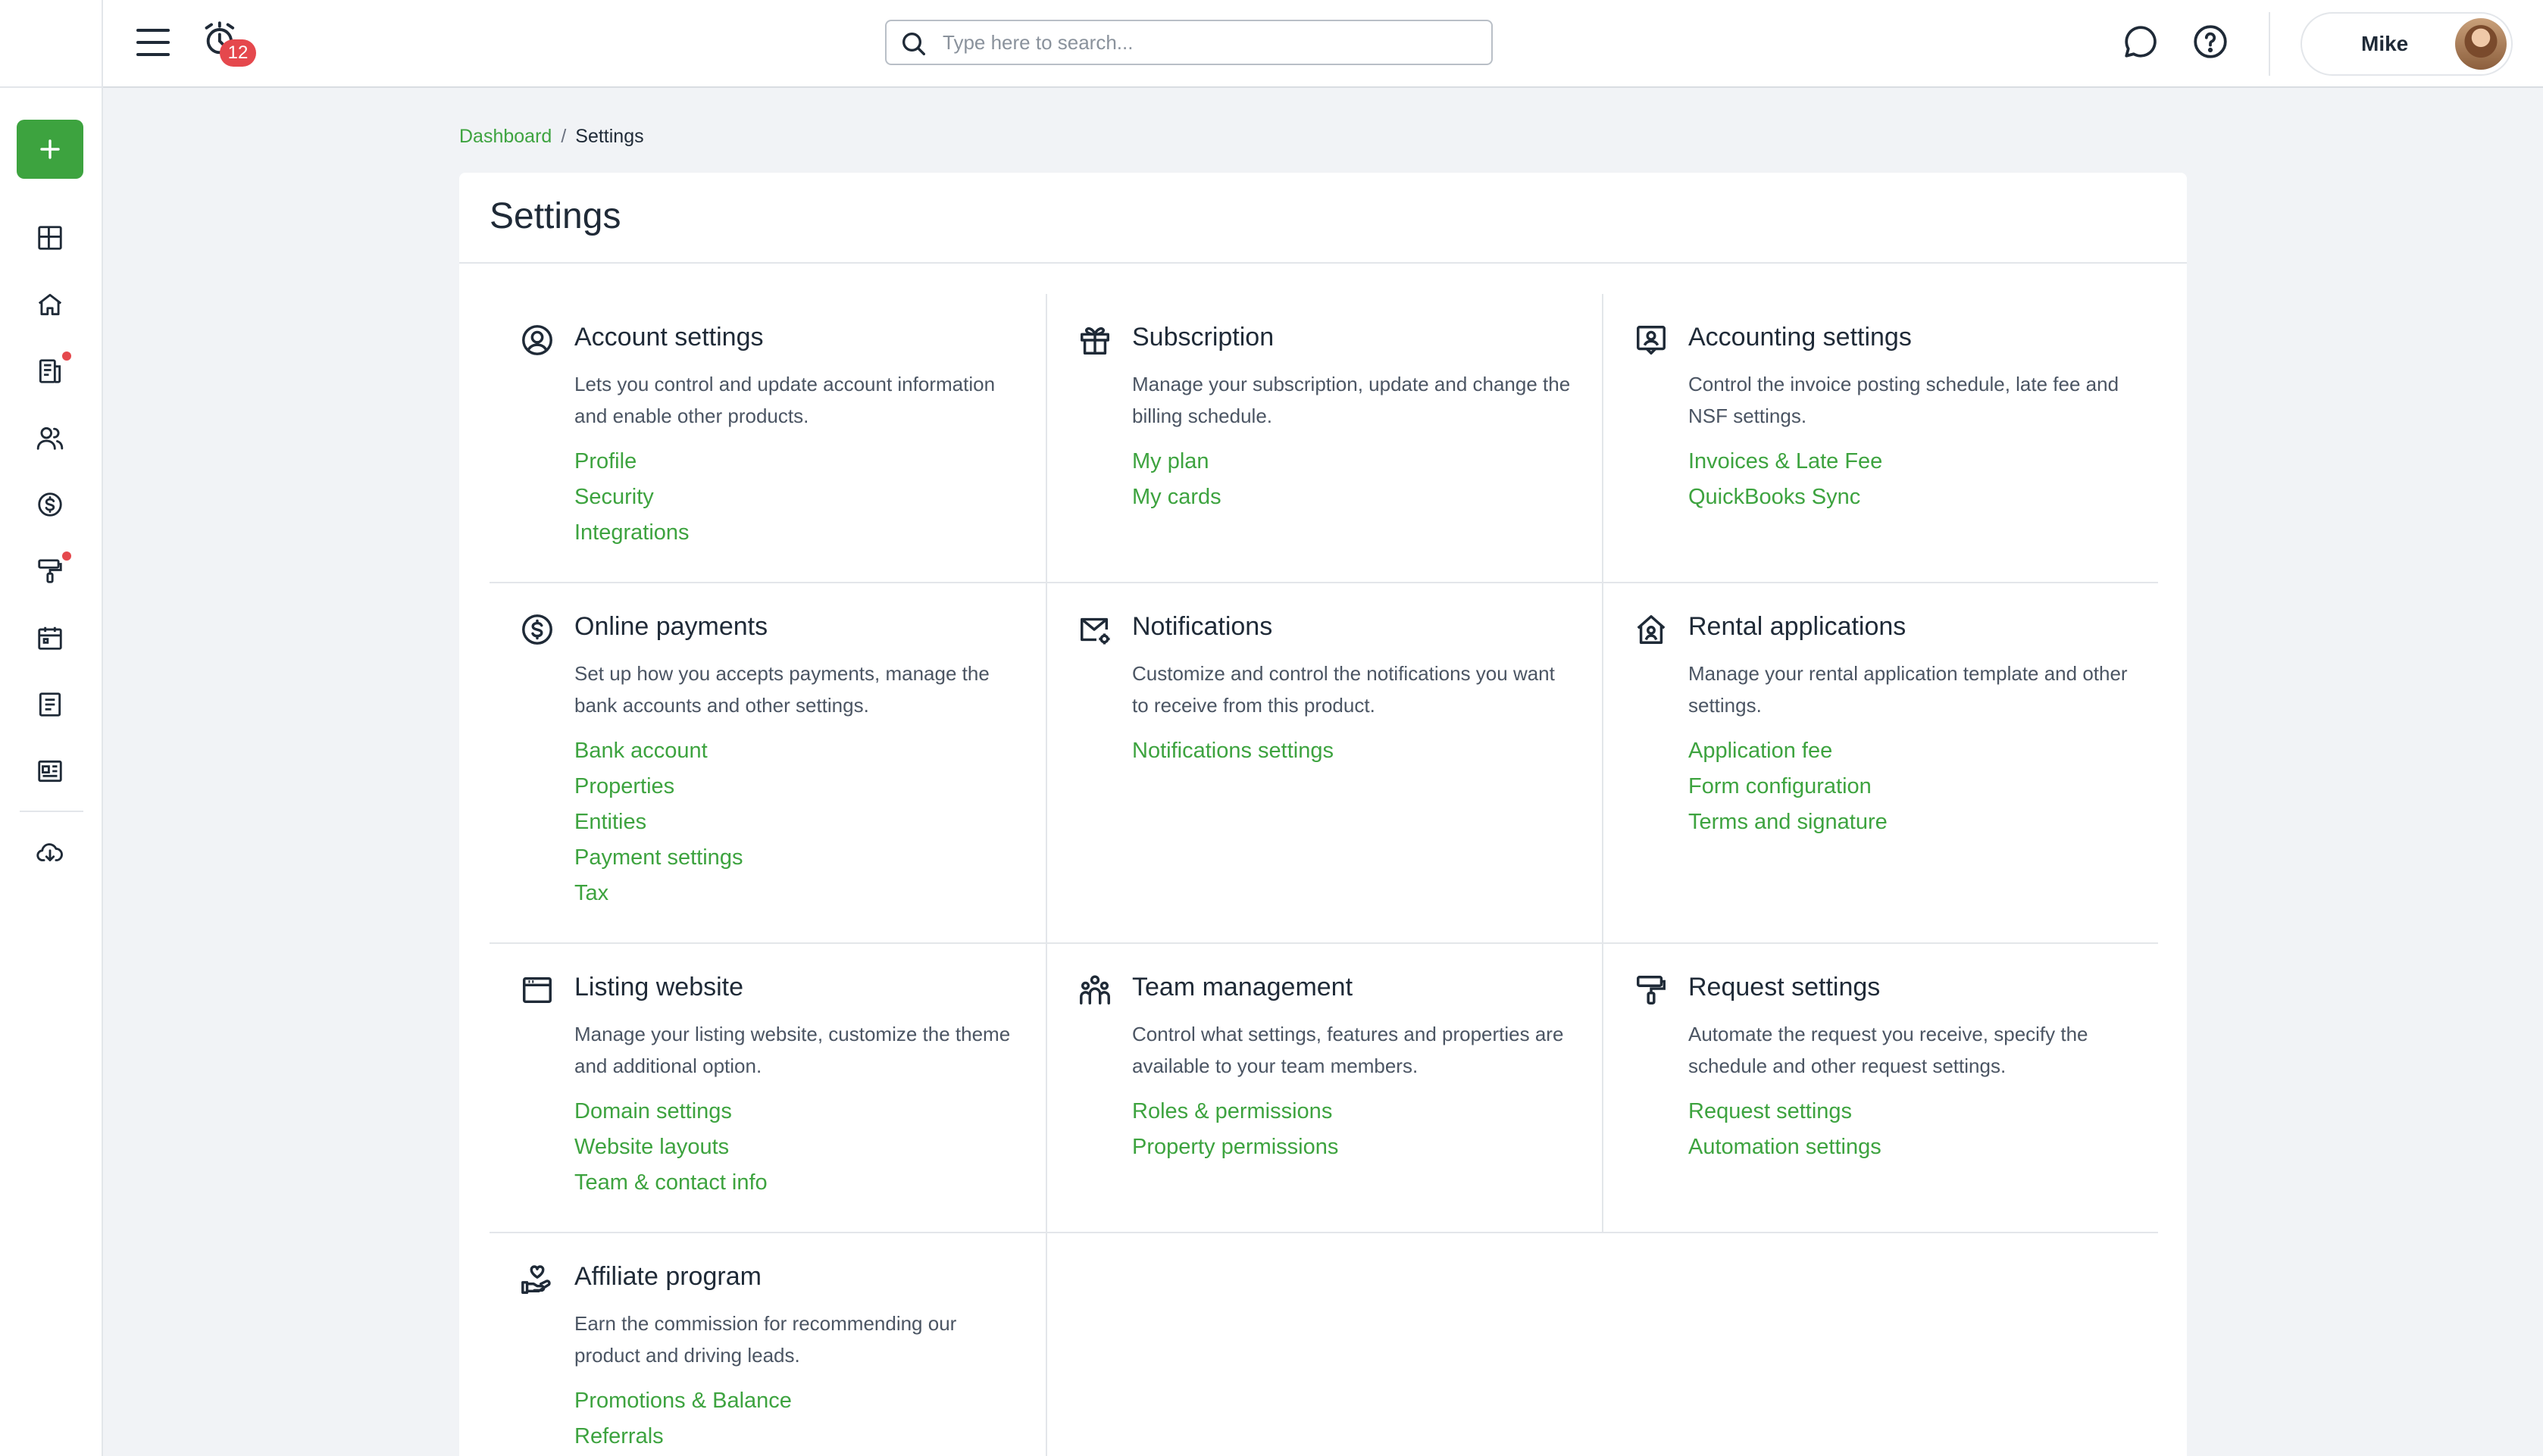 The height and width of the screenshot is (1456, 2543). I want to click on people-icon, so click(50, 438).